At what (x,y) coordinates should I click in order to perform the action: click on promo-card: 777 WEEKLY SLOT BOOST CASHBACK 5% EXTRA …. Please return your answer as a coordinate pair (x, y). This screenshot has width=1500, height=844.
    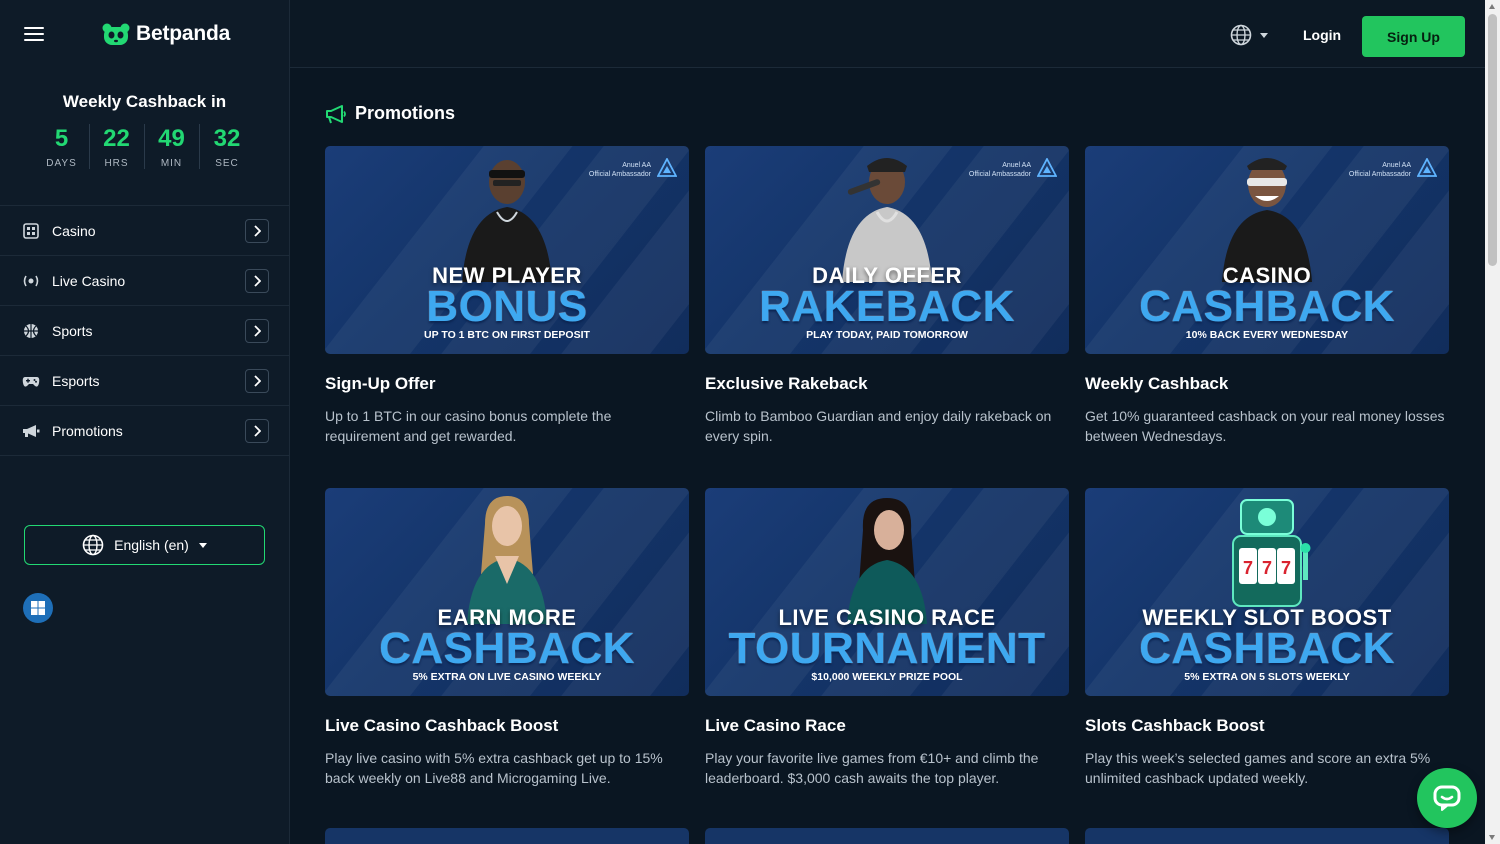
    Looking at the image, I should click on (1267, 638).